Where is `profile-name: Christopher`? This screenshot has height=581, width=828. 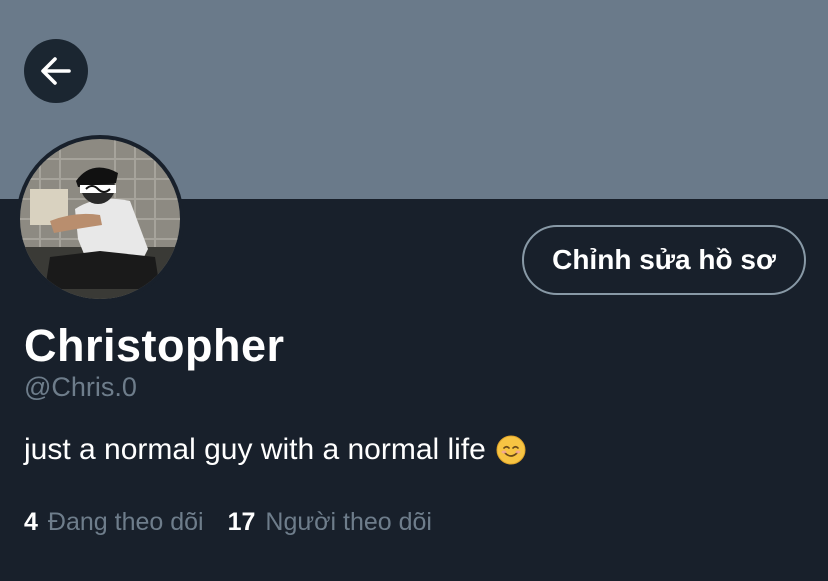 profile-name: Christopher is located at coordinates (154, 345).